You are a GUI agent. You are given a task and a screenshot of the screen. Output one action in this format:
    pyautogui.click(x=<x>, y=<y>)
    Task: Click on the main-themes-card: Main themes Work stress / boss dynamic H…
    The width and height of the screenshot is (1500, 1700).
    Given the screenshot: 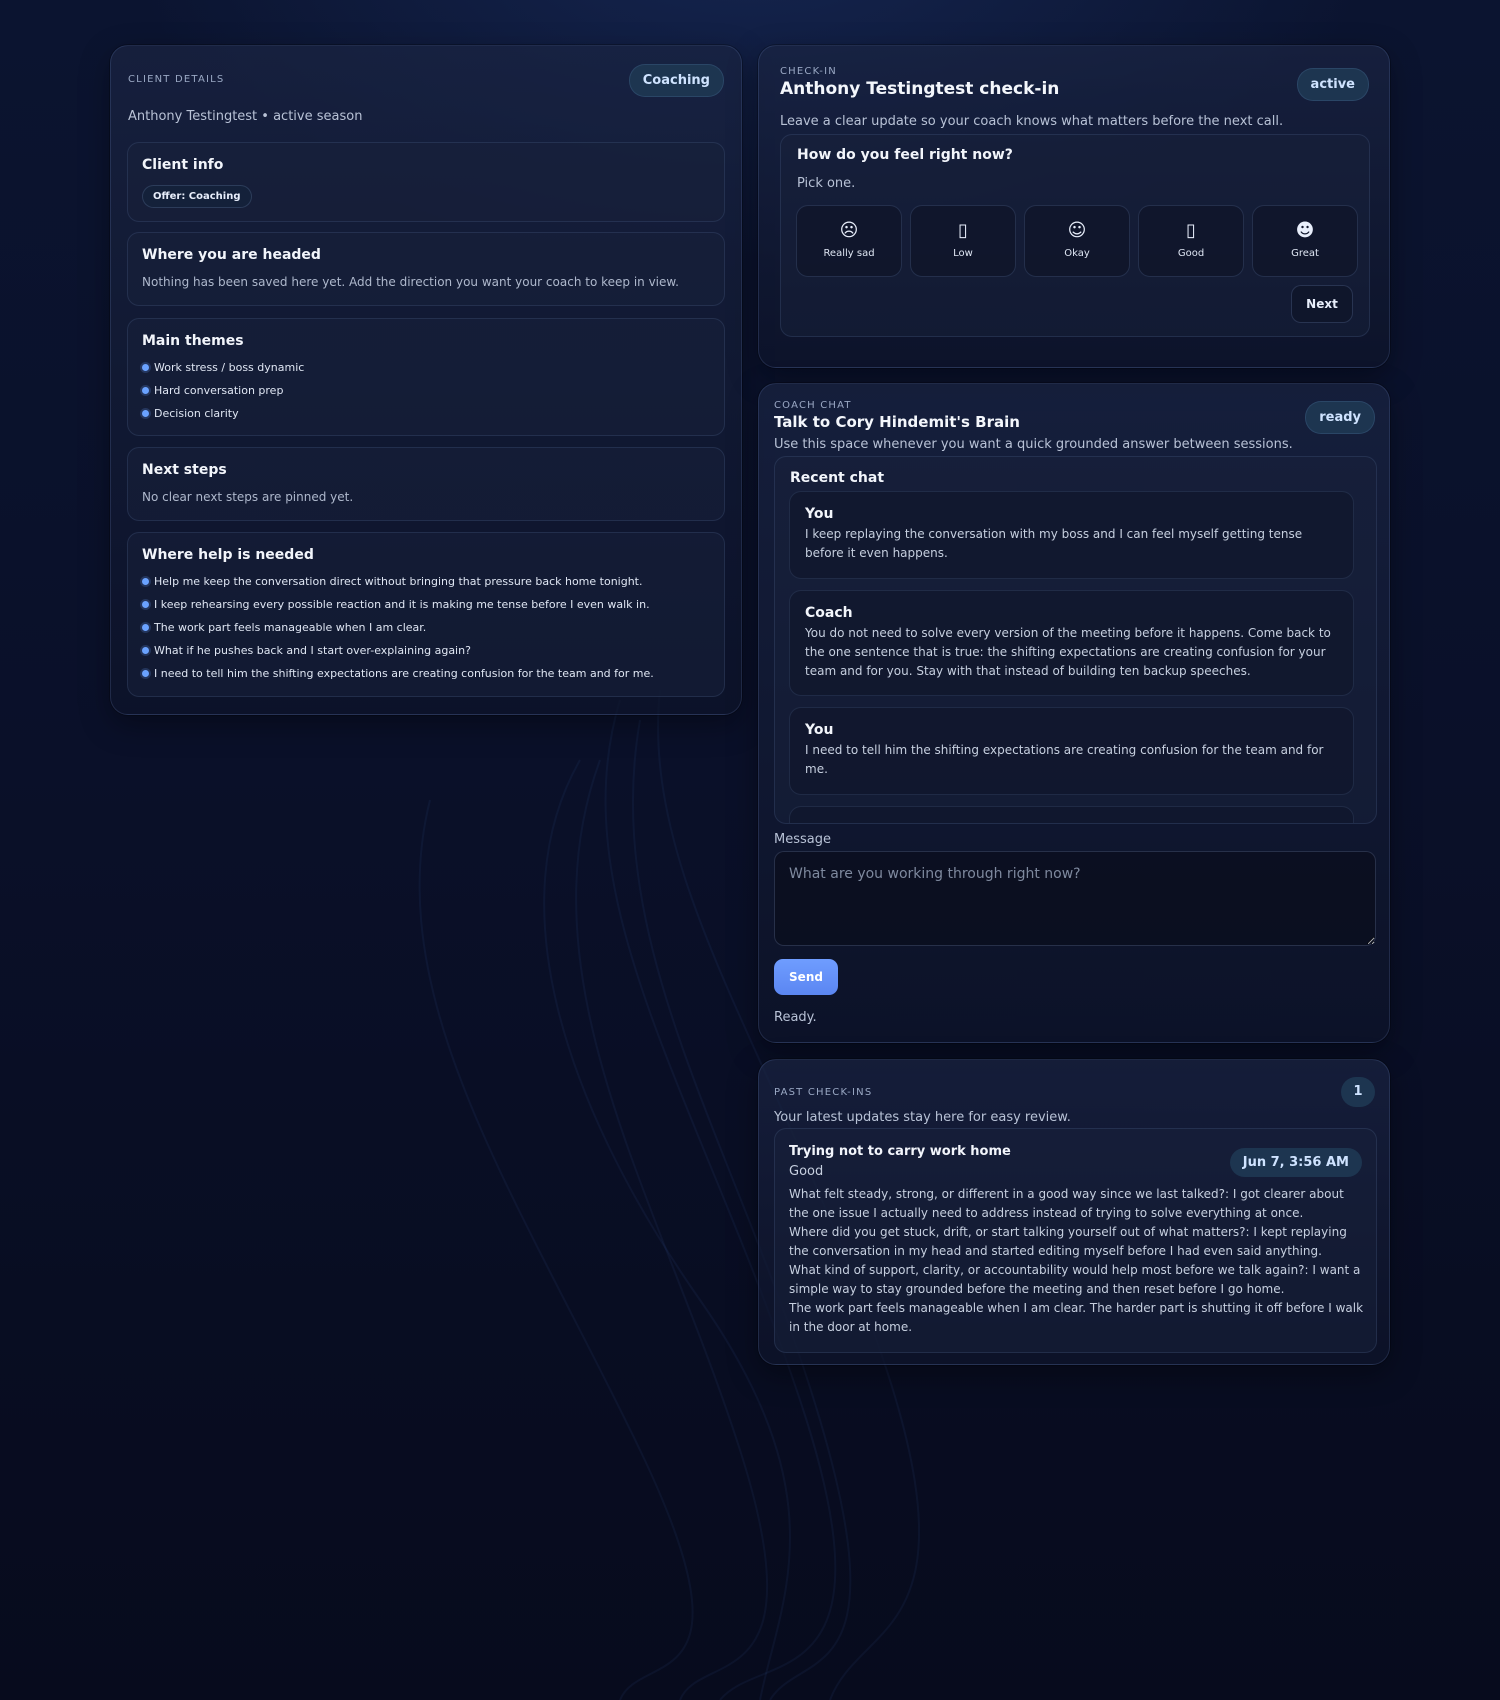 What is the action you would take?
    pyautogui.click(x=426, y=377)
    